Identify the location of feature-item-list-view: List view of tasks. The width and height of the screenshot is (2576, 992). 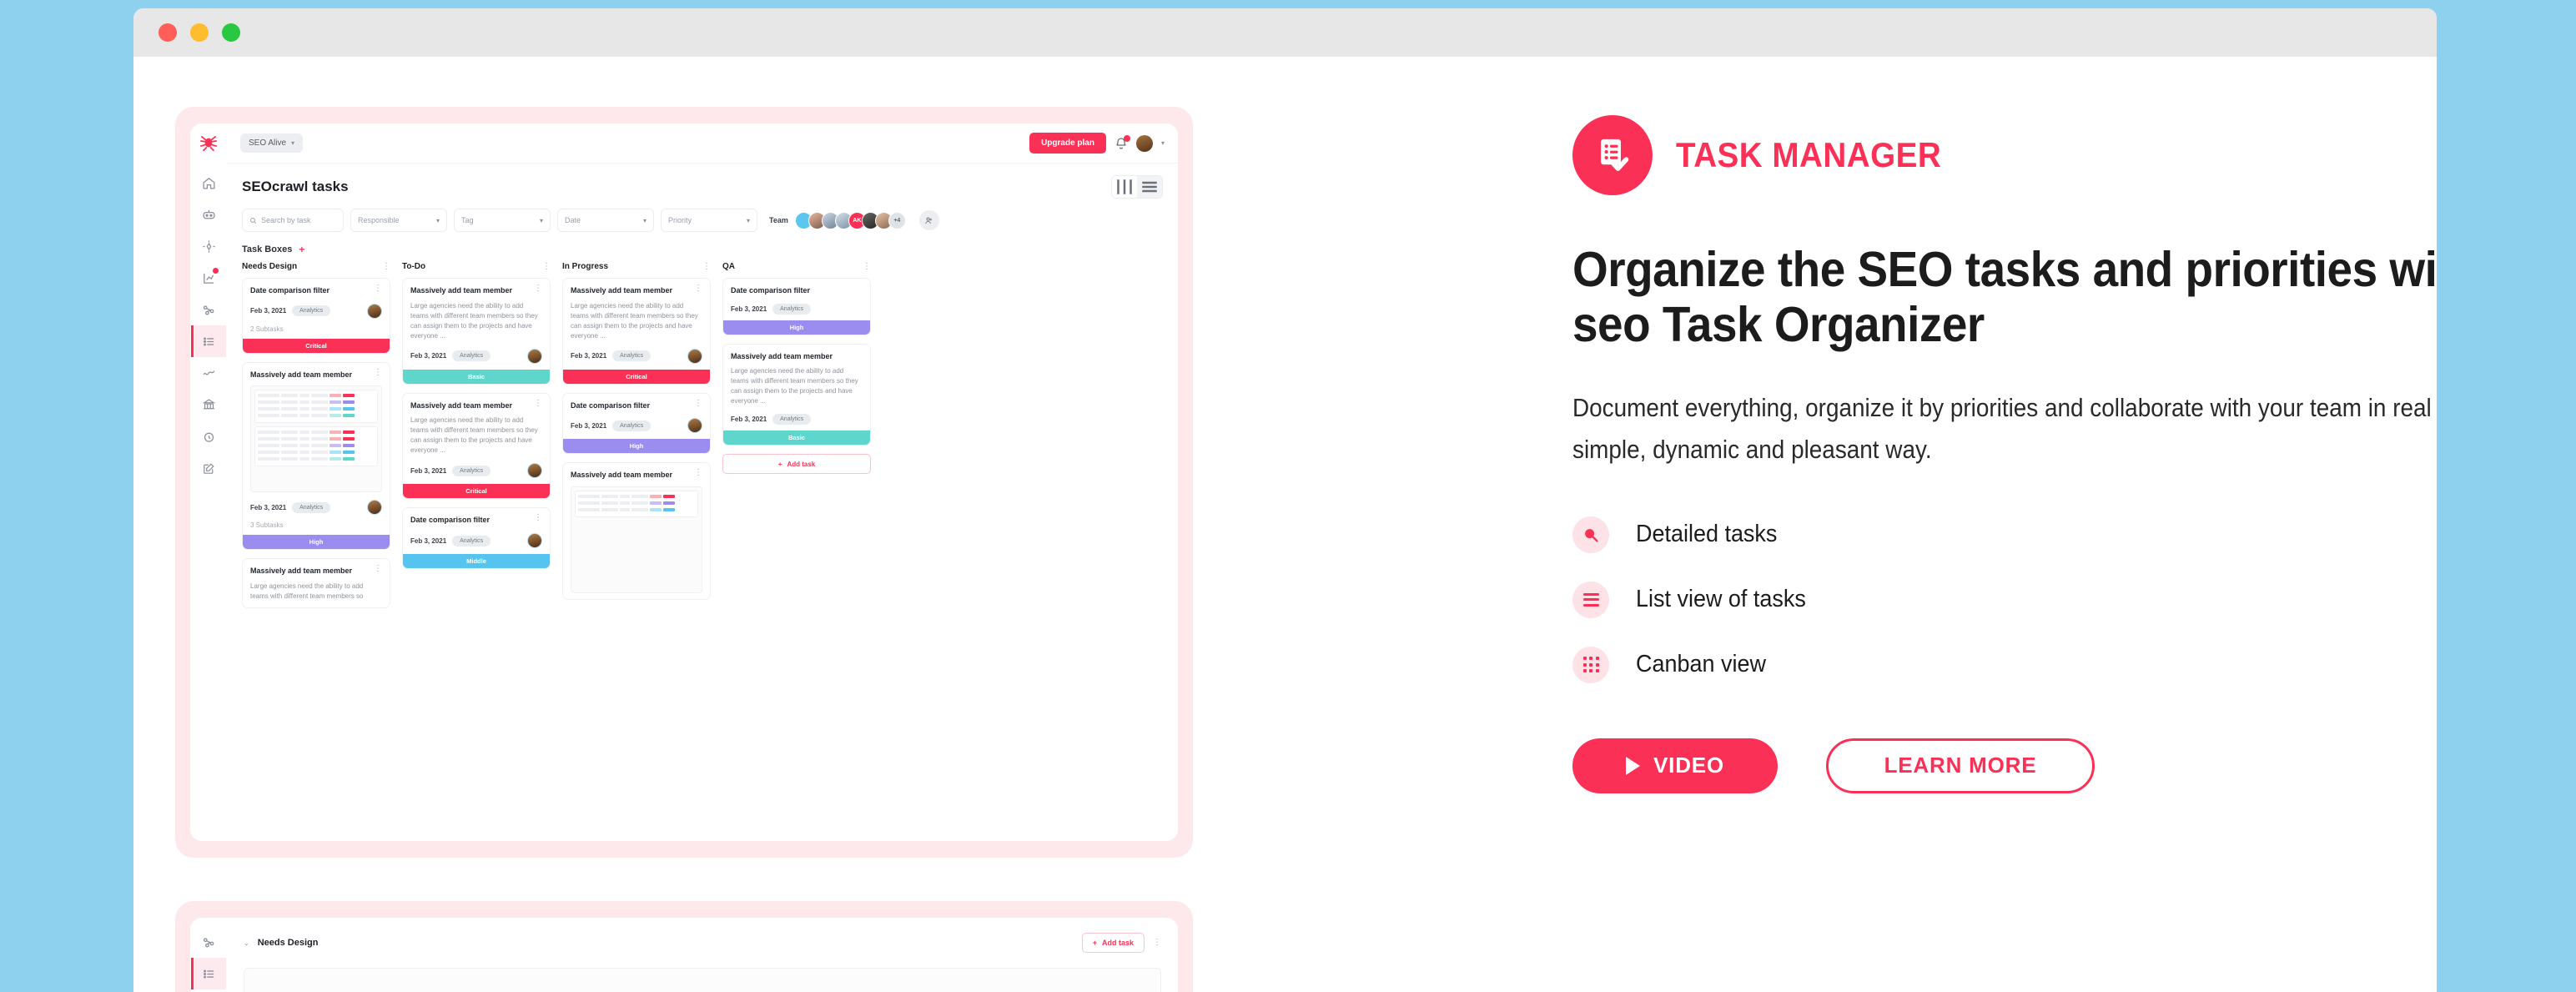
(2004, 599).